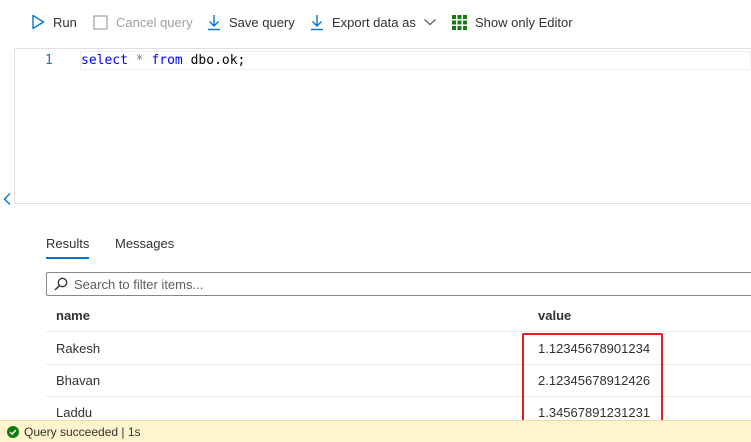 This screenshot has width=751, height=442. I want to click on table-name: dbo.ok;, so click(218, 60).